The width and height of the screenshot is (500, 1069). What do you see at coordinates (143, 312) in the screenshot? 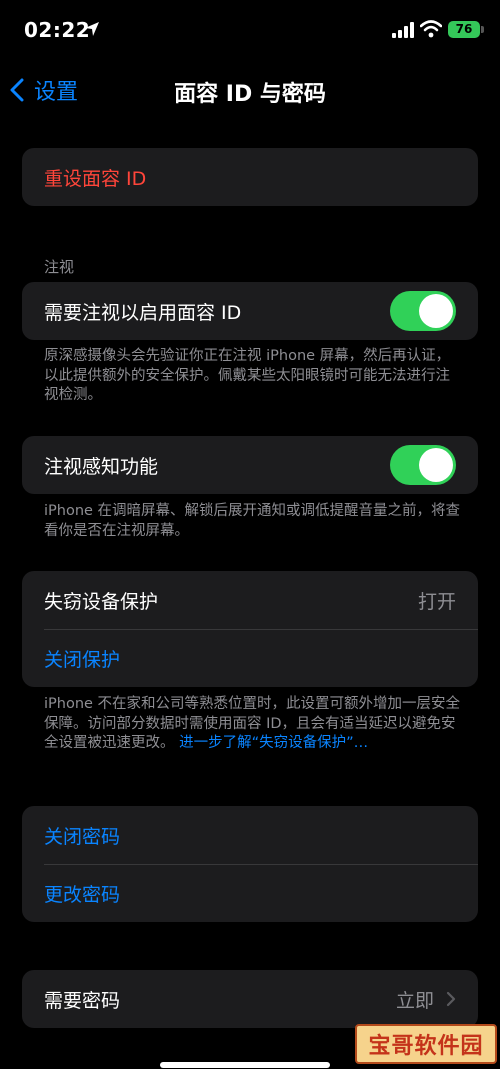
I see `require-attention-label: 需要注视以启用面容 ID` at bounding box center [143, 312].